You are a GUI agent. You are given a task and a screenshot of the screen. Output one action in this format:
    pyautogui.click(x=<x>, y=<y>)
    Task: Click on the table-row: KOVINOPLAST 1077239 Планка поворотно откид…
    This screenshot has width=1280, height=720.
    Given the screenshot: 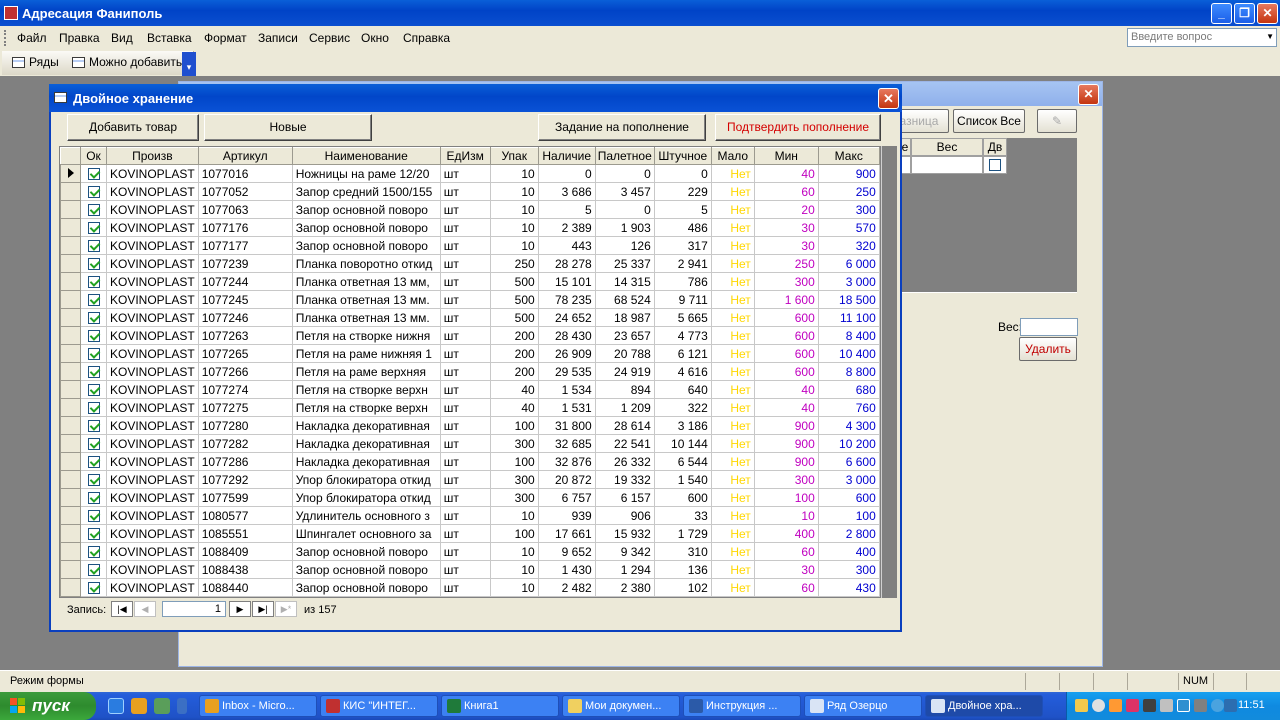 What is the action you would take?
    pyautogui.click(x=470, y=263)
    